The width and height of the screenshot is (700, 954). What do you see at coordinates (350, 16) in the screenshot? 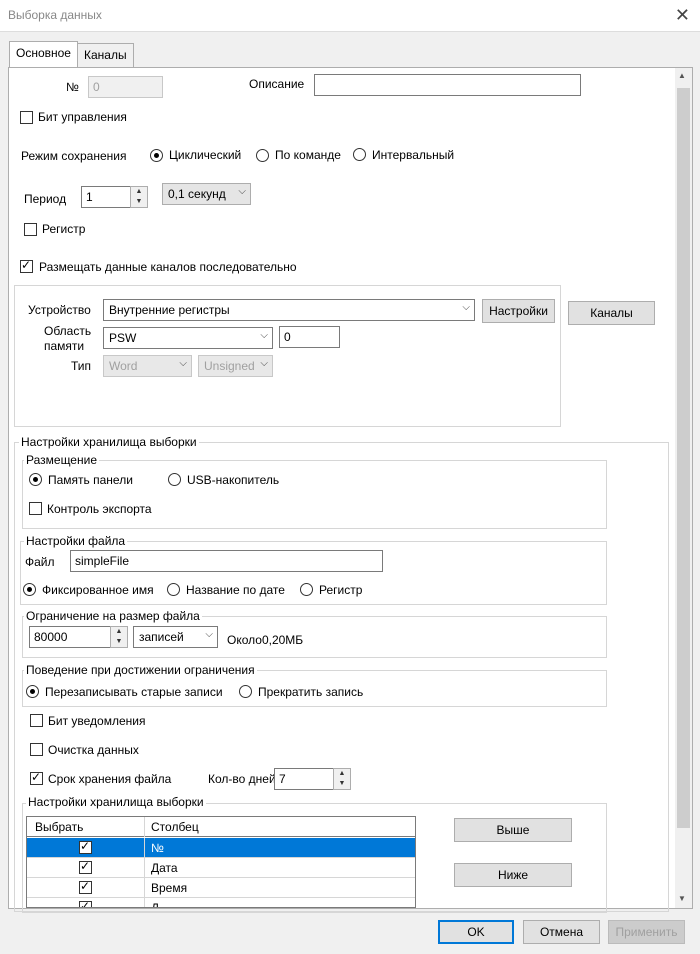
I see `title-bar` at bounding box center [350, 16].